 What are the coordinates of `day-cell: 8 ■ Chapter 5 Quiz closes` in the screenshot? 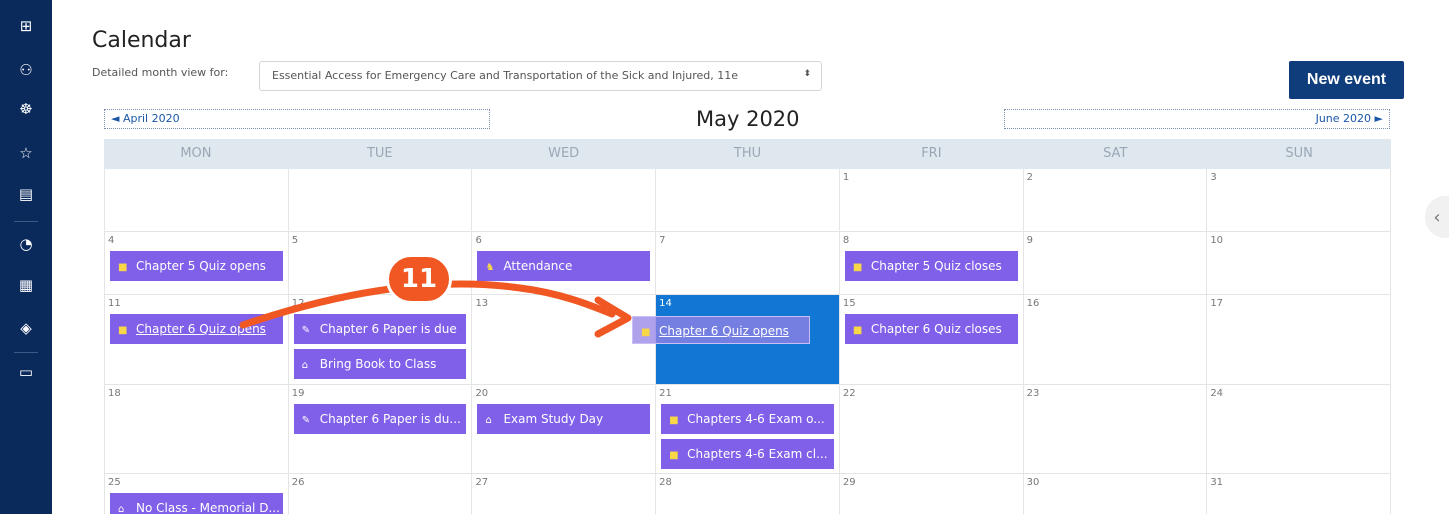 It's located at (932, 263).